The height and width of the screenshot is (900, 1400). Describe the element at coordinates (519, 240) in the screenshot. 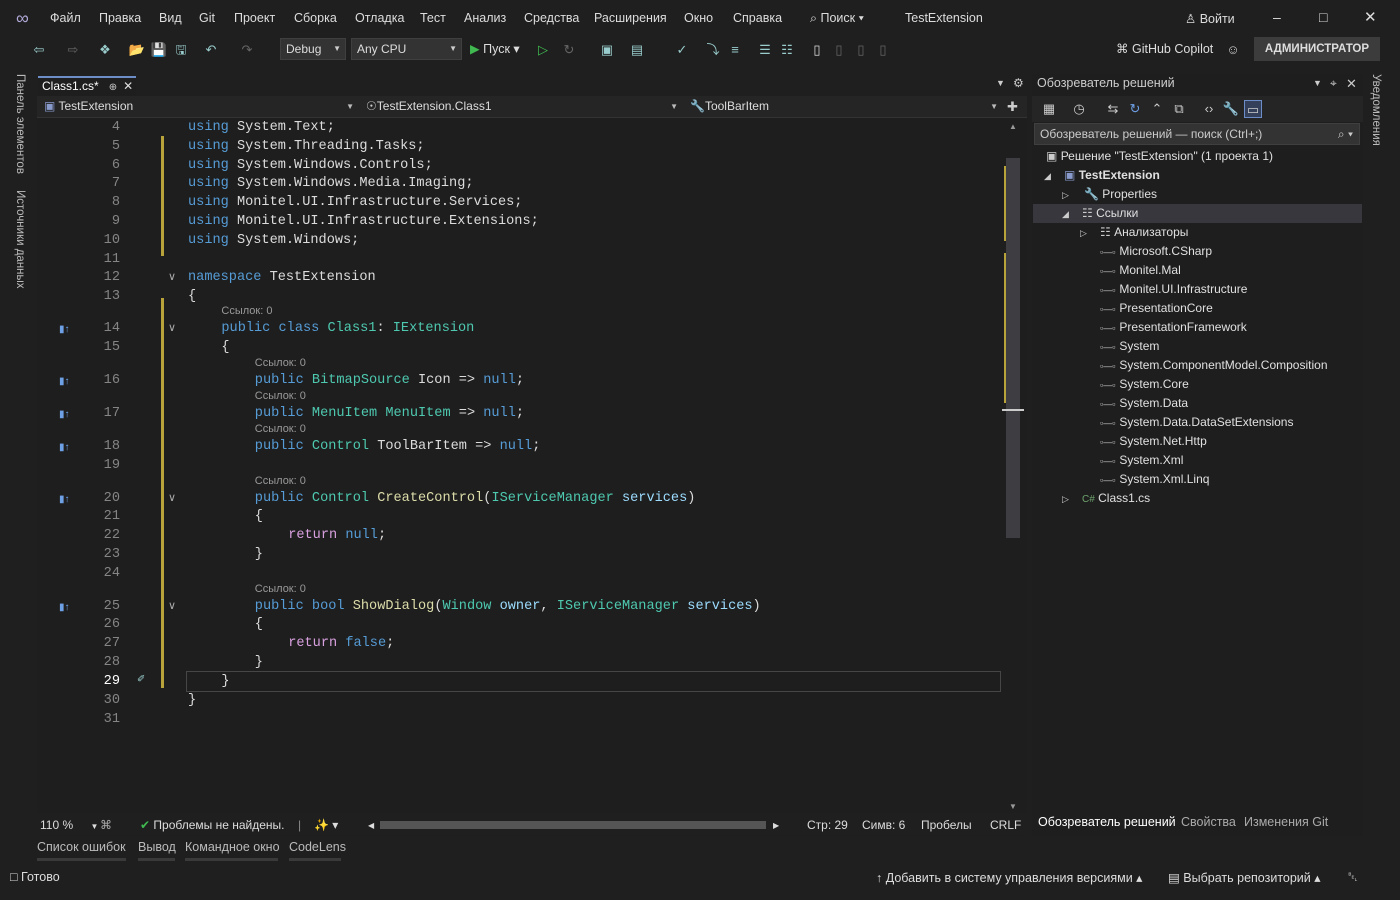

I see `code-line: 10 using System.Windows;` at that location.